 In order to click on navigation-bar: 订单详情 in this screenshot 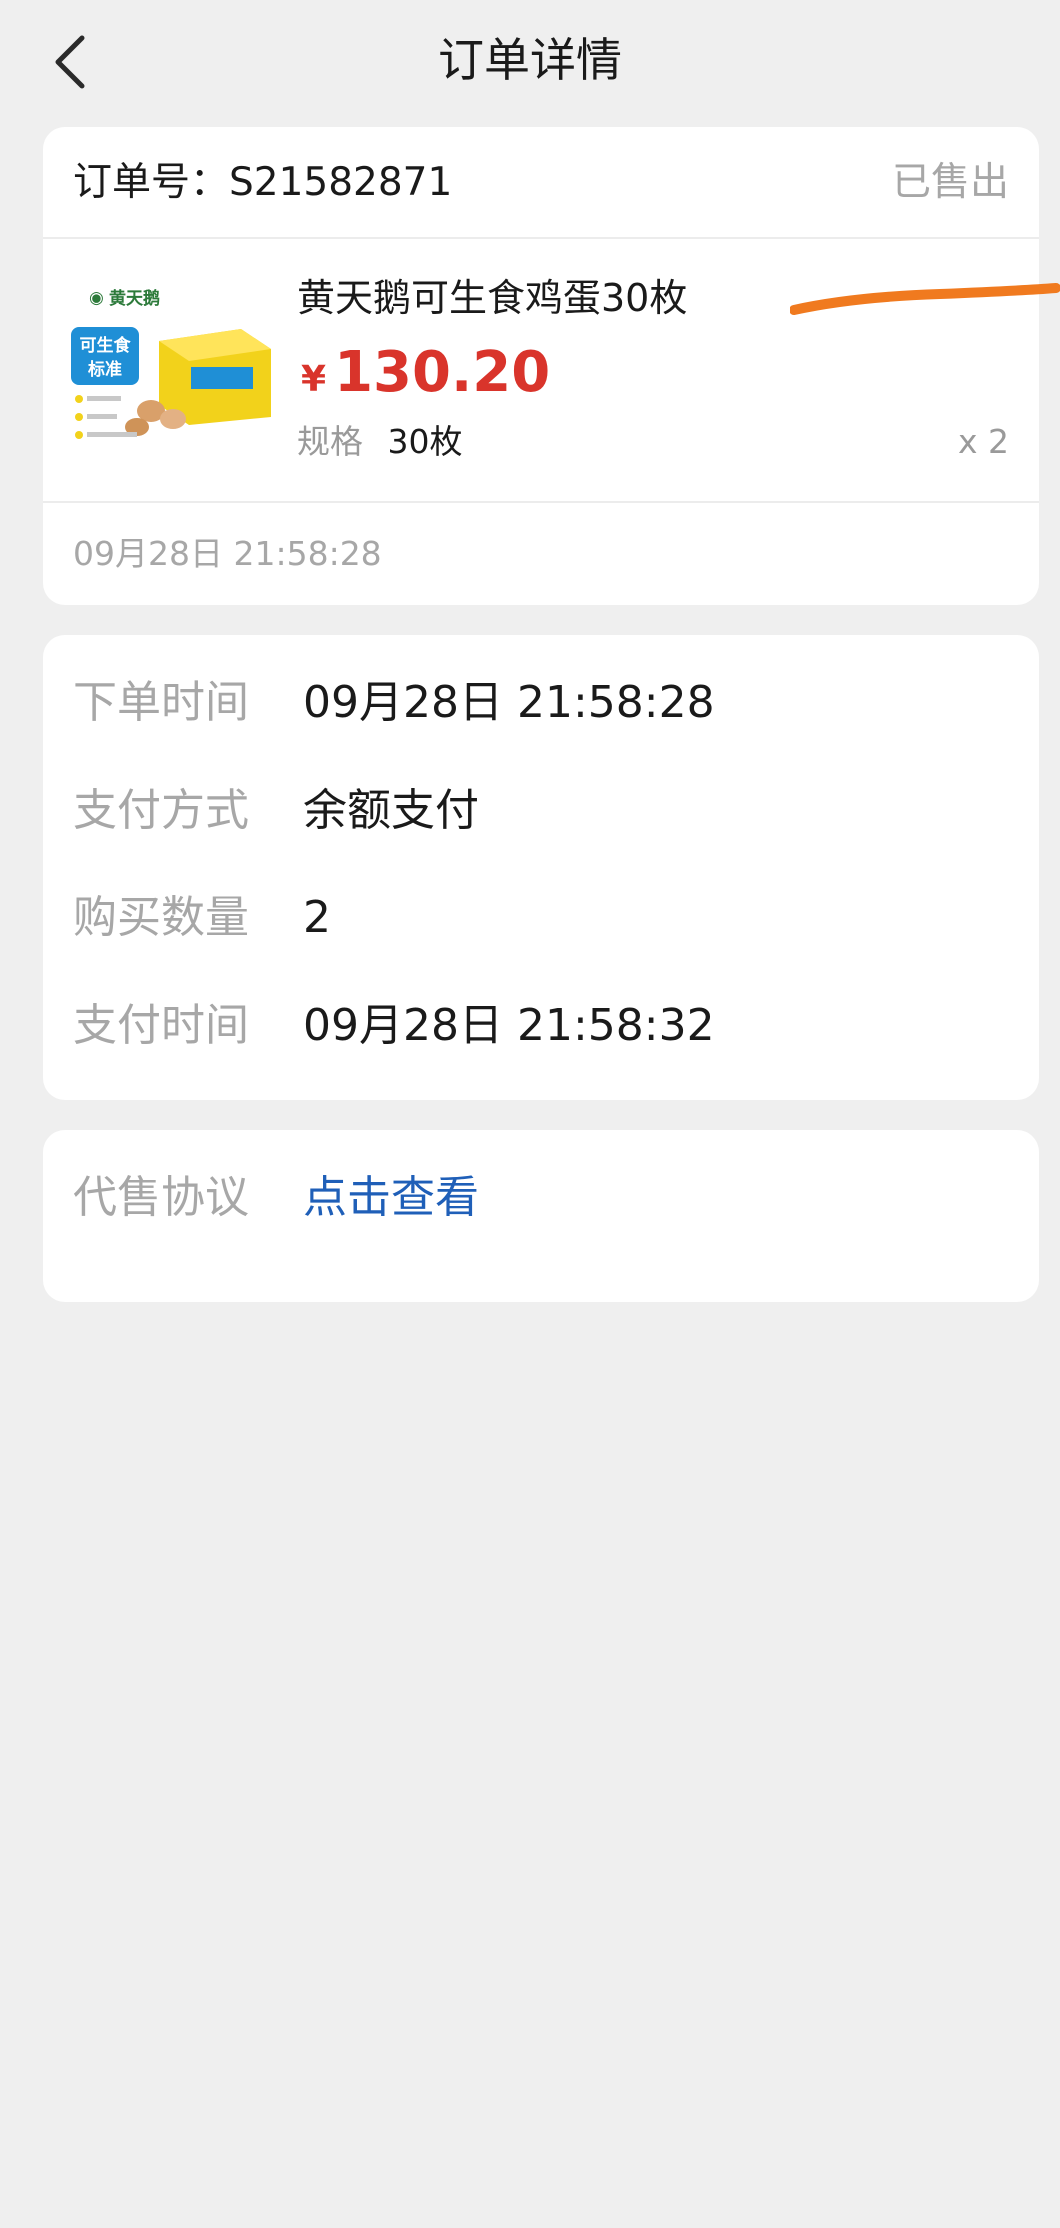, I will do `click(530, 62)`.